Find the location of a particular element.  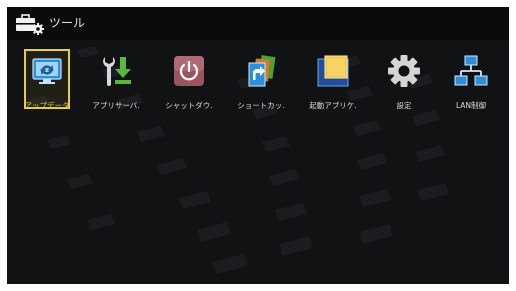

app-label: シャットダウ. is located at coordinates (189, 105).